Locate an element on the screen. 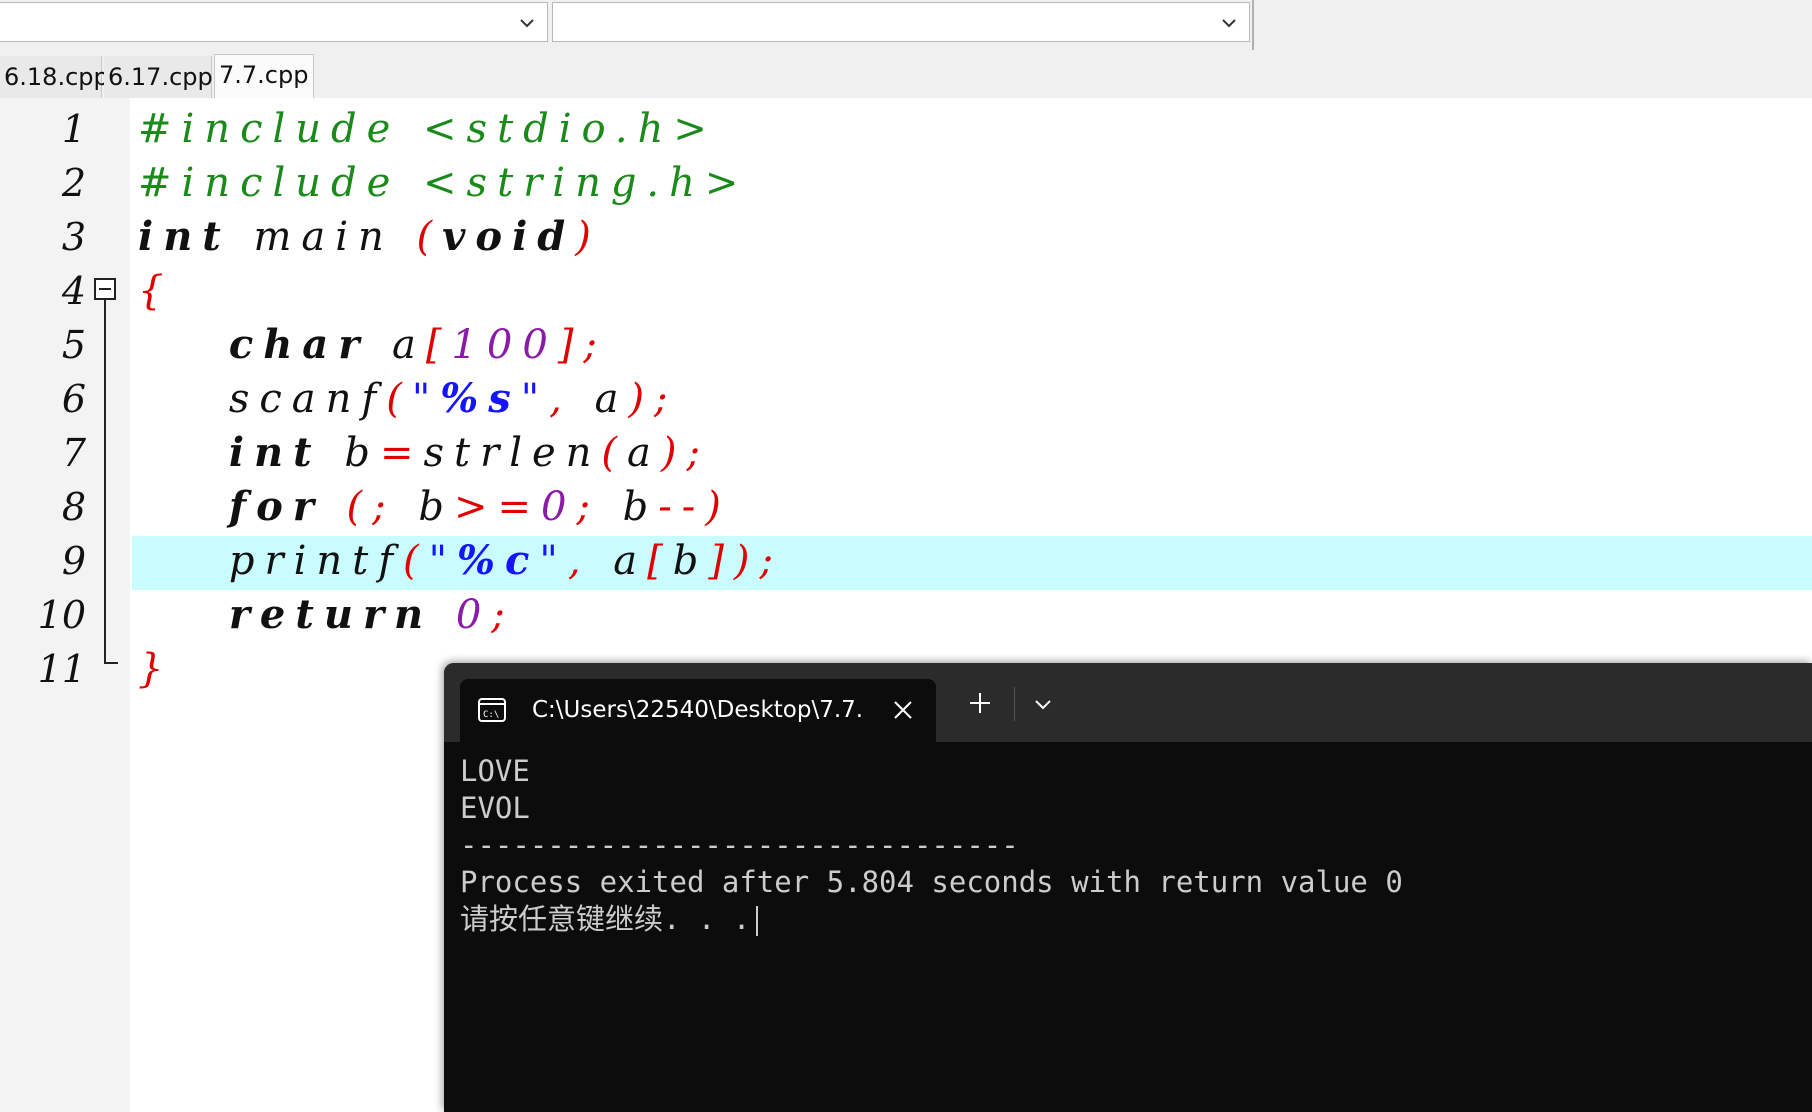 The image size is (1812, 1112). tab-6-17-cpp: 6.17.cpp is located at coordinates (158, 77).